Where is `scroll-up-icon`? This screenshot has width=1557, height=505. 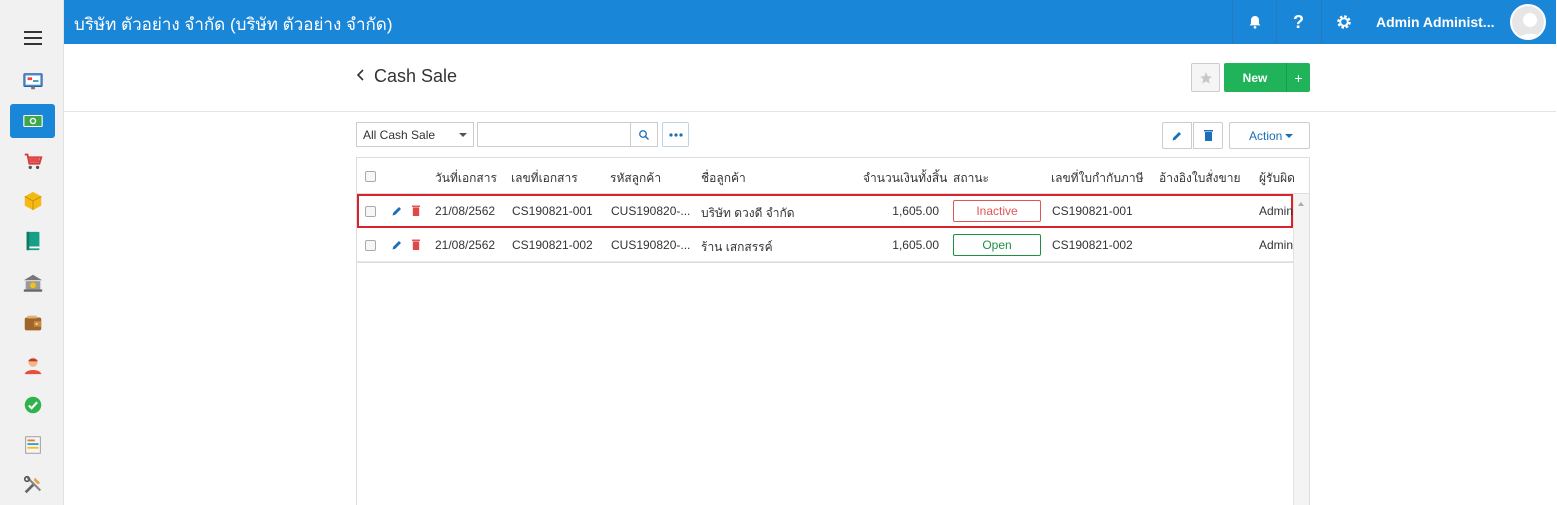 scroll-up-icon is located at coordinates (1301, 204).